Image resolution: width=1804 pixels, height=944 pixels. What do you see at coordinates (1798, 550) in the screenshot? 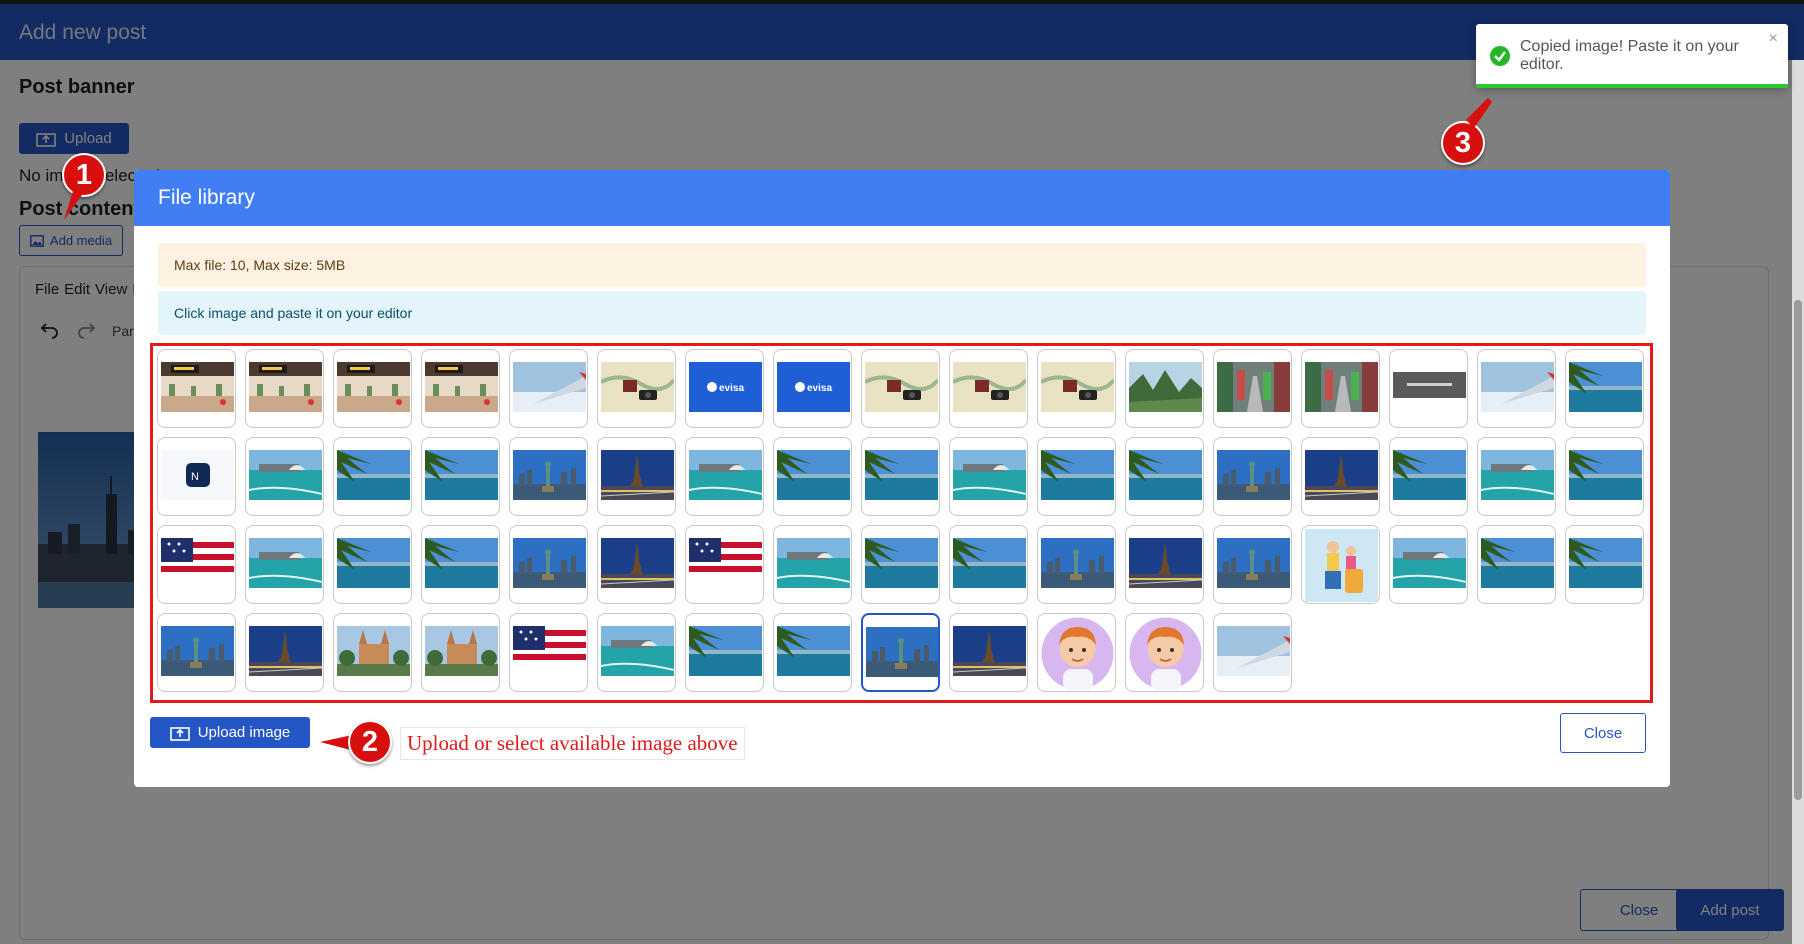
I see `scrollbar-thumb` at bounding box center [1798, 550].